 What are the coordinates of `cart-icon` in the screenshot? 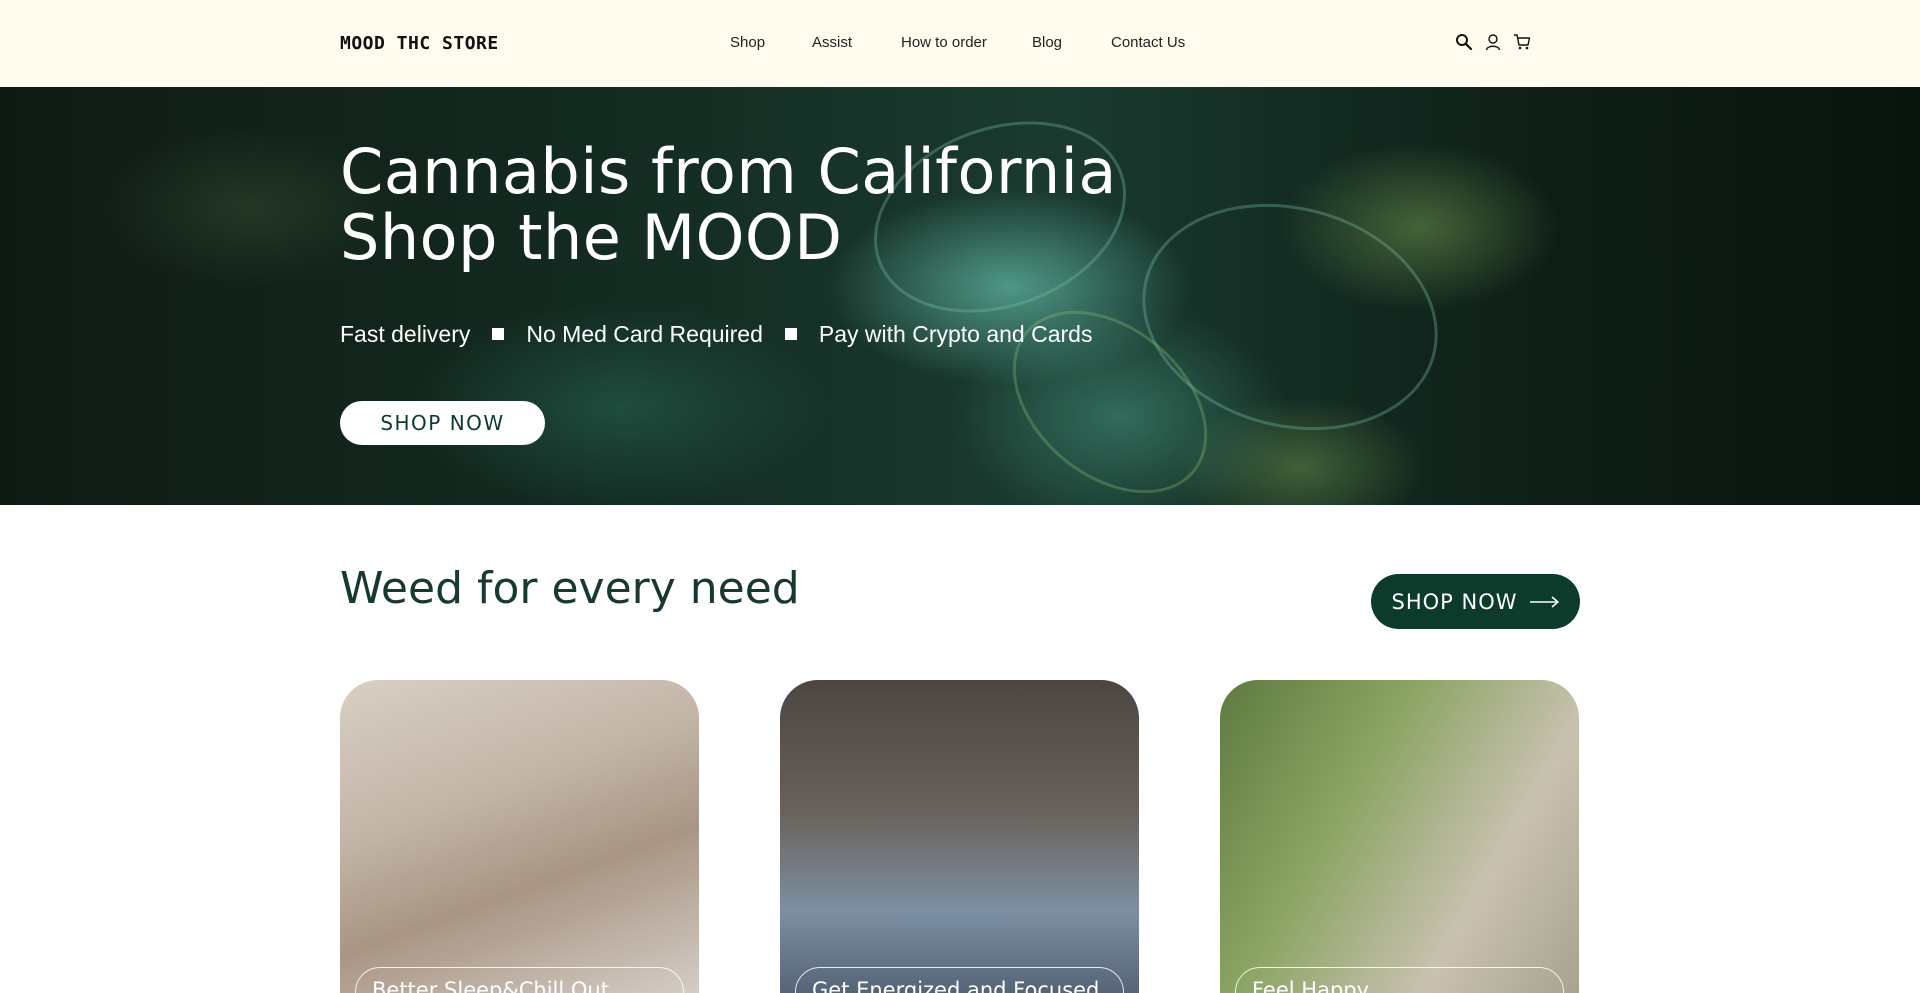 It's located at (1522, 42).